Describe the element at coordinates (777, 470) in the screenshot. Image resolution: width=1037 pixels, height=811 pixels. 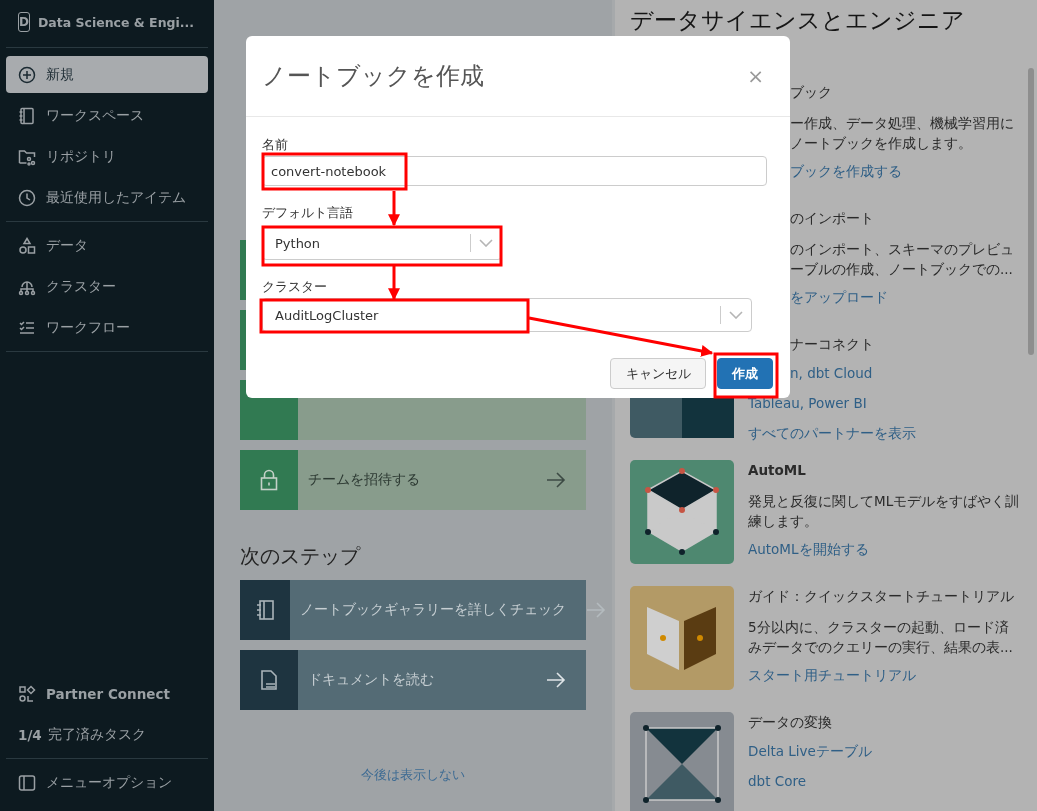
I see `item-title: AutoML` at that location.